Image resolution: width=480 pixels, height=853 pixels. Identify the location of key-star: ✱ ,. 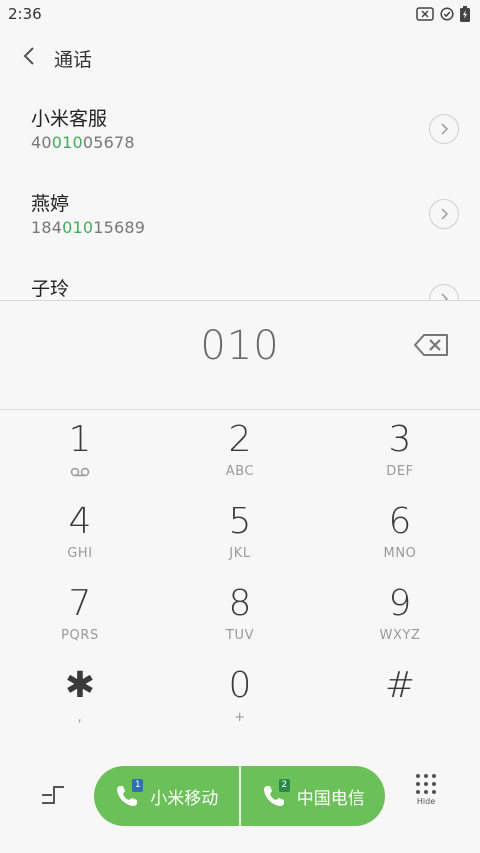
(80, 705).